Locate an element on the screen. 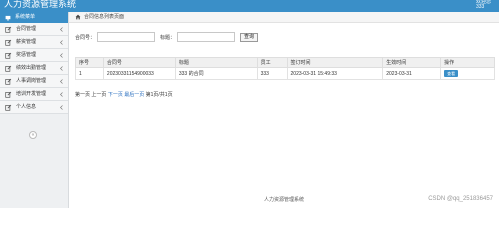 This screenshot has height=240, width=499. col-header-actions: 操作 is located at coordinates (467, 62).